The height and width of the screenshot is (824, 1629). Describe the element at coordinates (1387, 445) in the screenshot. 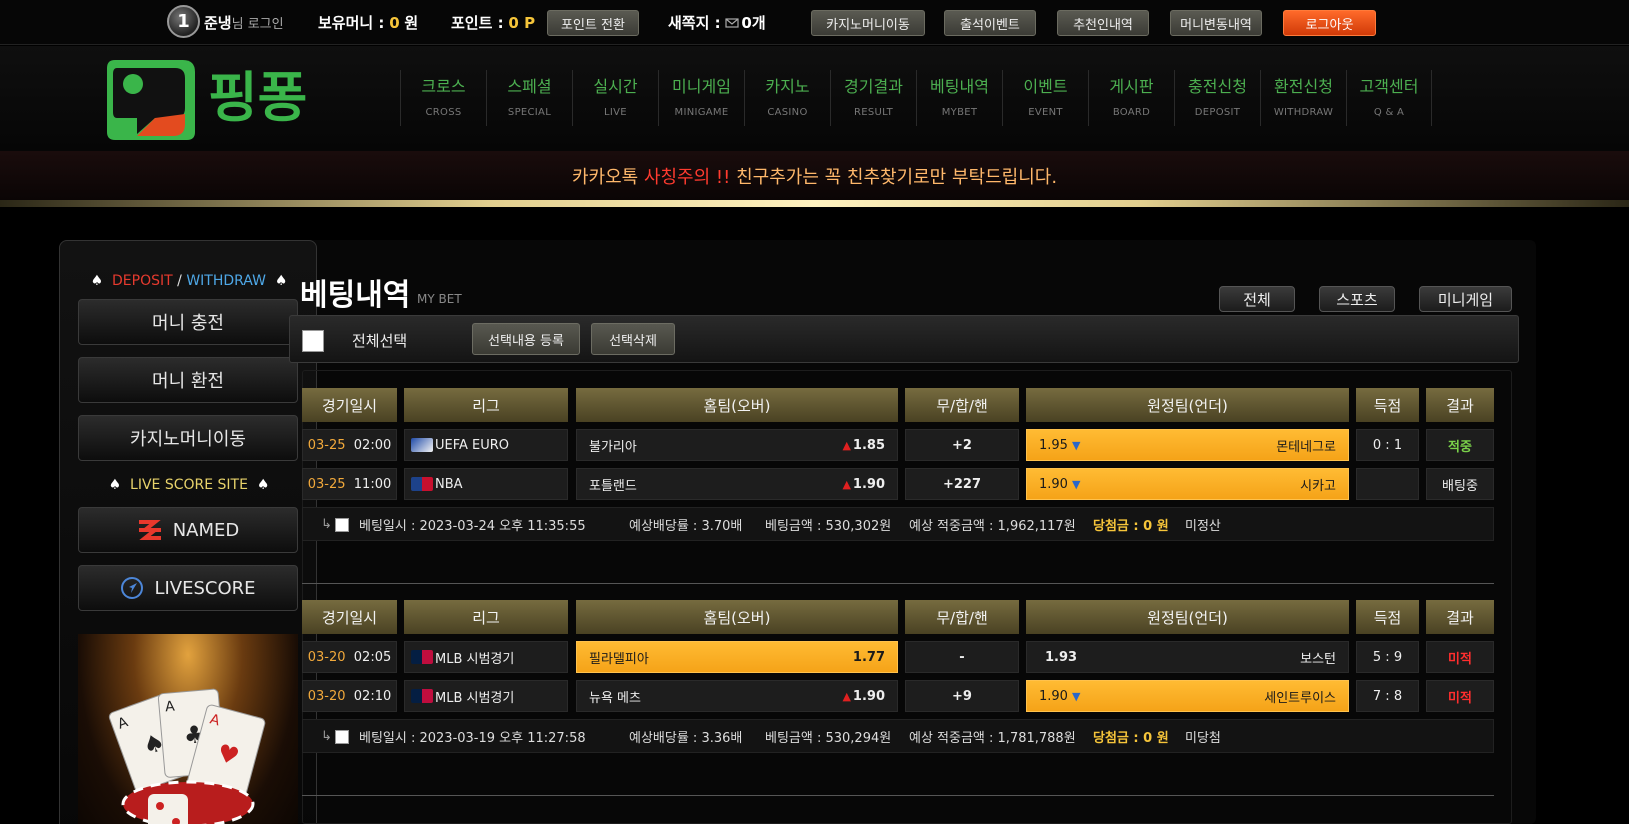

I see `score-cell: 0 : 1` at that location.